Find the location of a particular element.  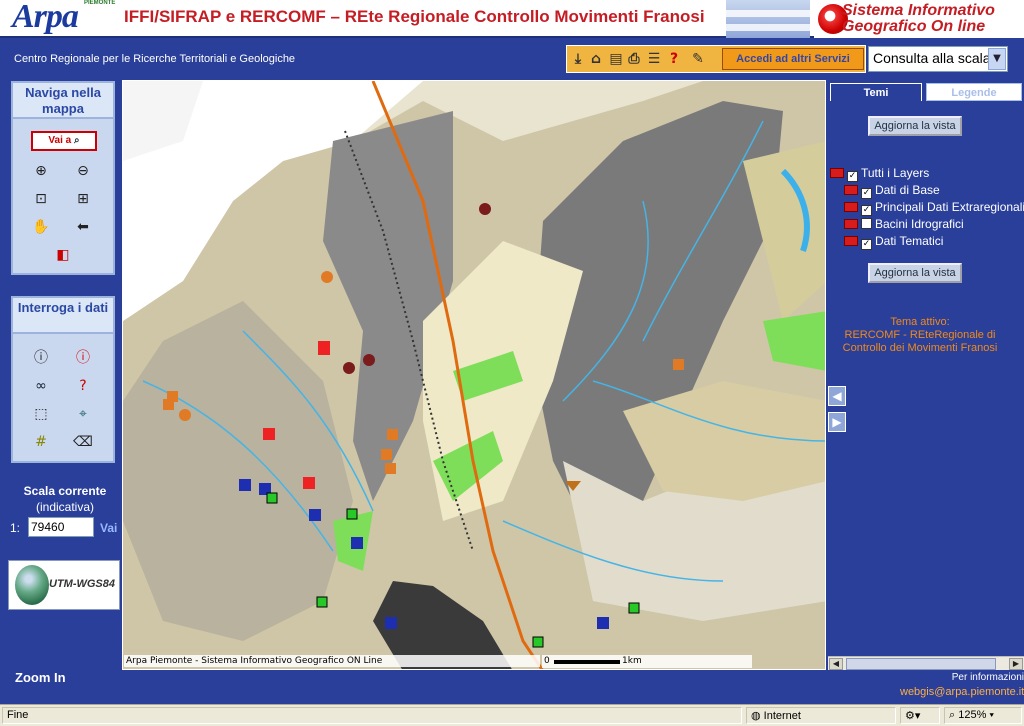

back-arrow-icon: ⬅ is located at coordinates (83, 227).